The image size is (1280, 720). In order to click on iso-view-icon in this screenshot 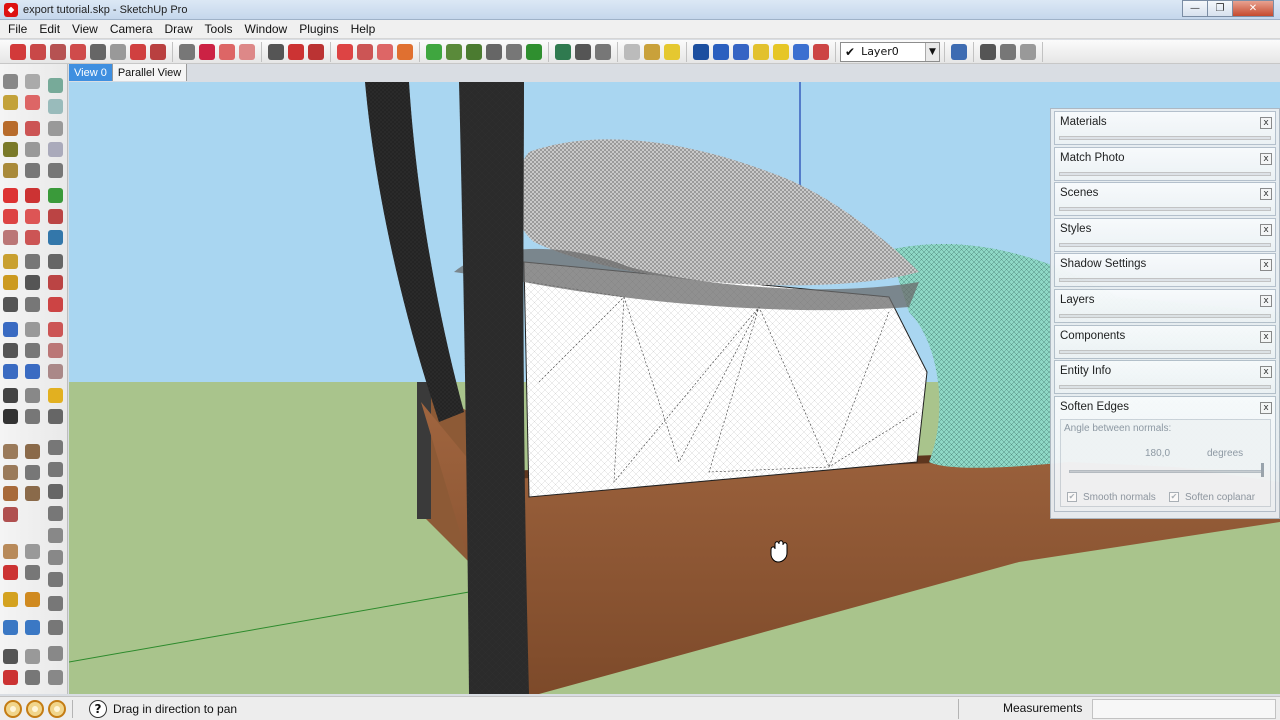, I will do `click(701, 51)`.